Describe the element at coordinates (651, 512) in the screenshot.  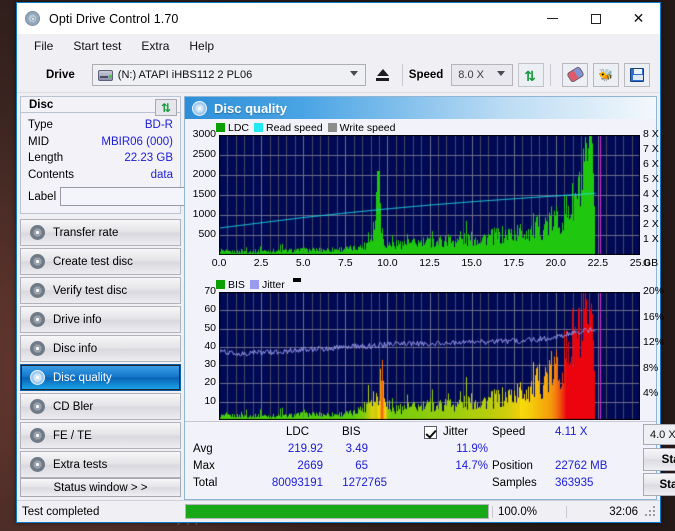
I see `resize-grip` at that location.